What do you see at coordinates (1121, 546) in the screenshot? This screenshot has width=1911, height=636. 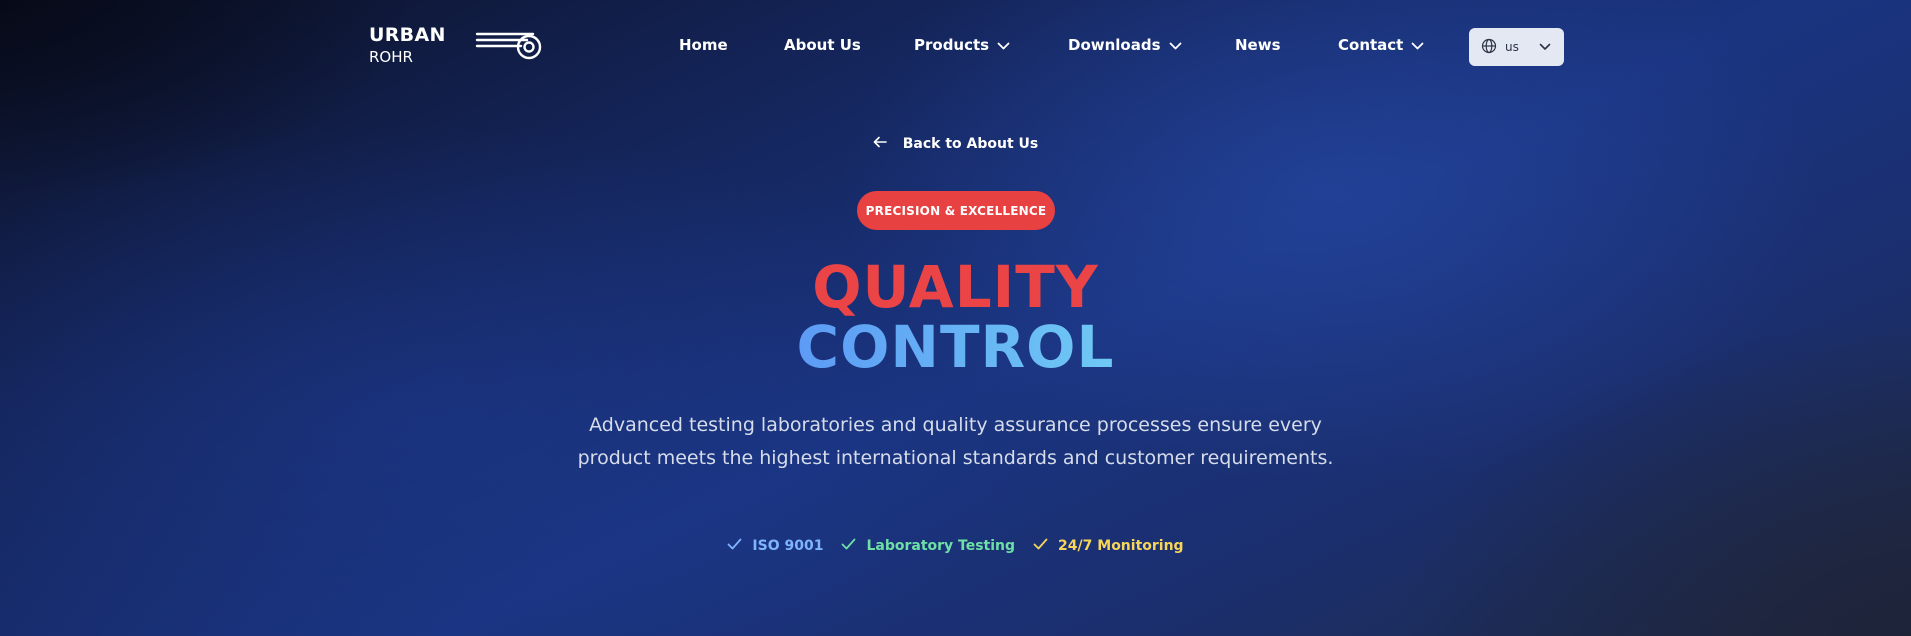 I see `feature-label: 24/7 Monitoring` at bounding box center [1121, 546].